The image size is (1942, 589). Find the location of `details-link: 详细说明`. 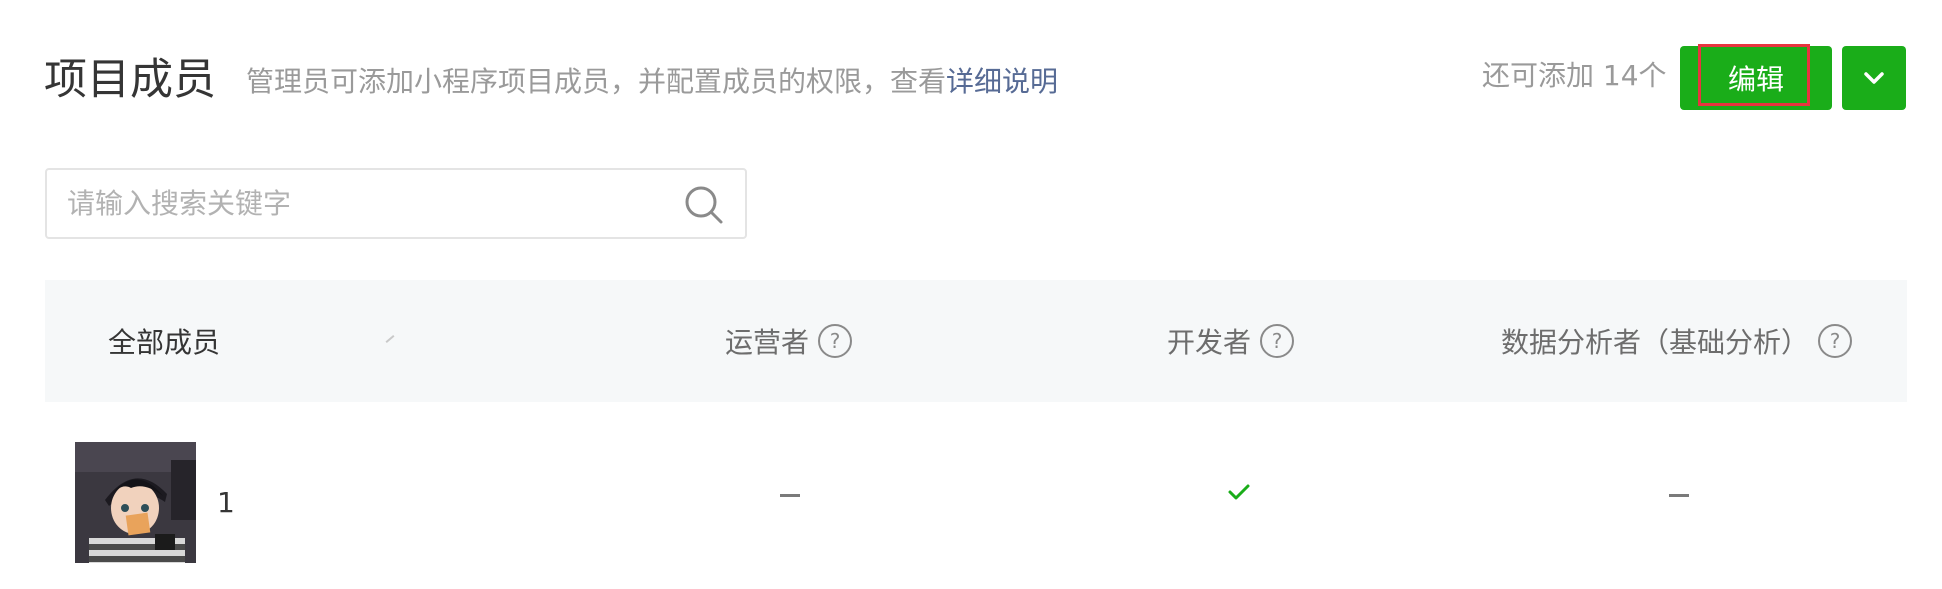

details-link: 详细说明 is located at coordinates (1002, 81).